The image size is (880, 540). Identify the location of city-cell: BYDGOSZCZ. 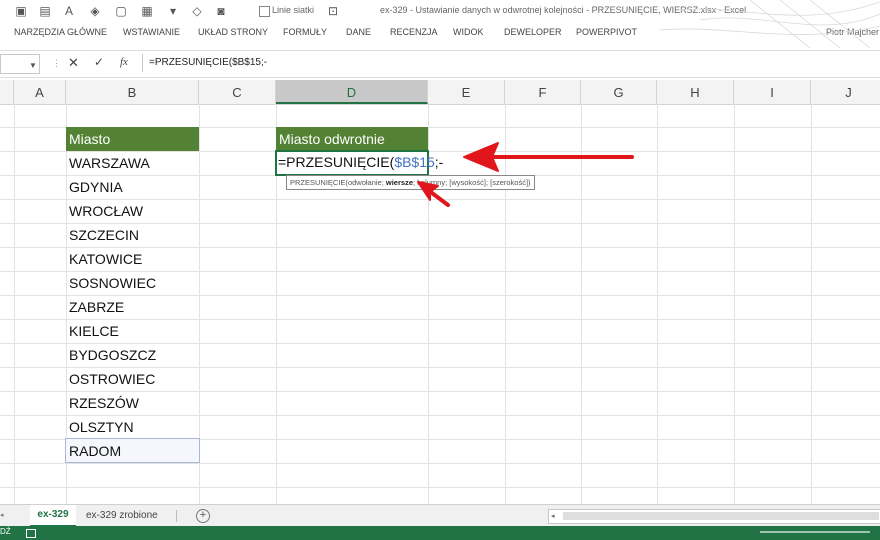
(132, 355).